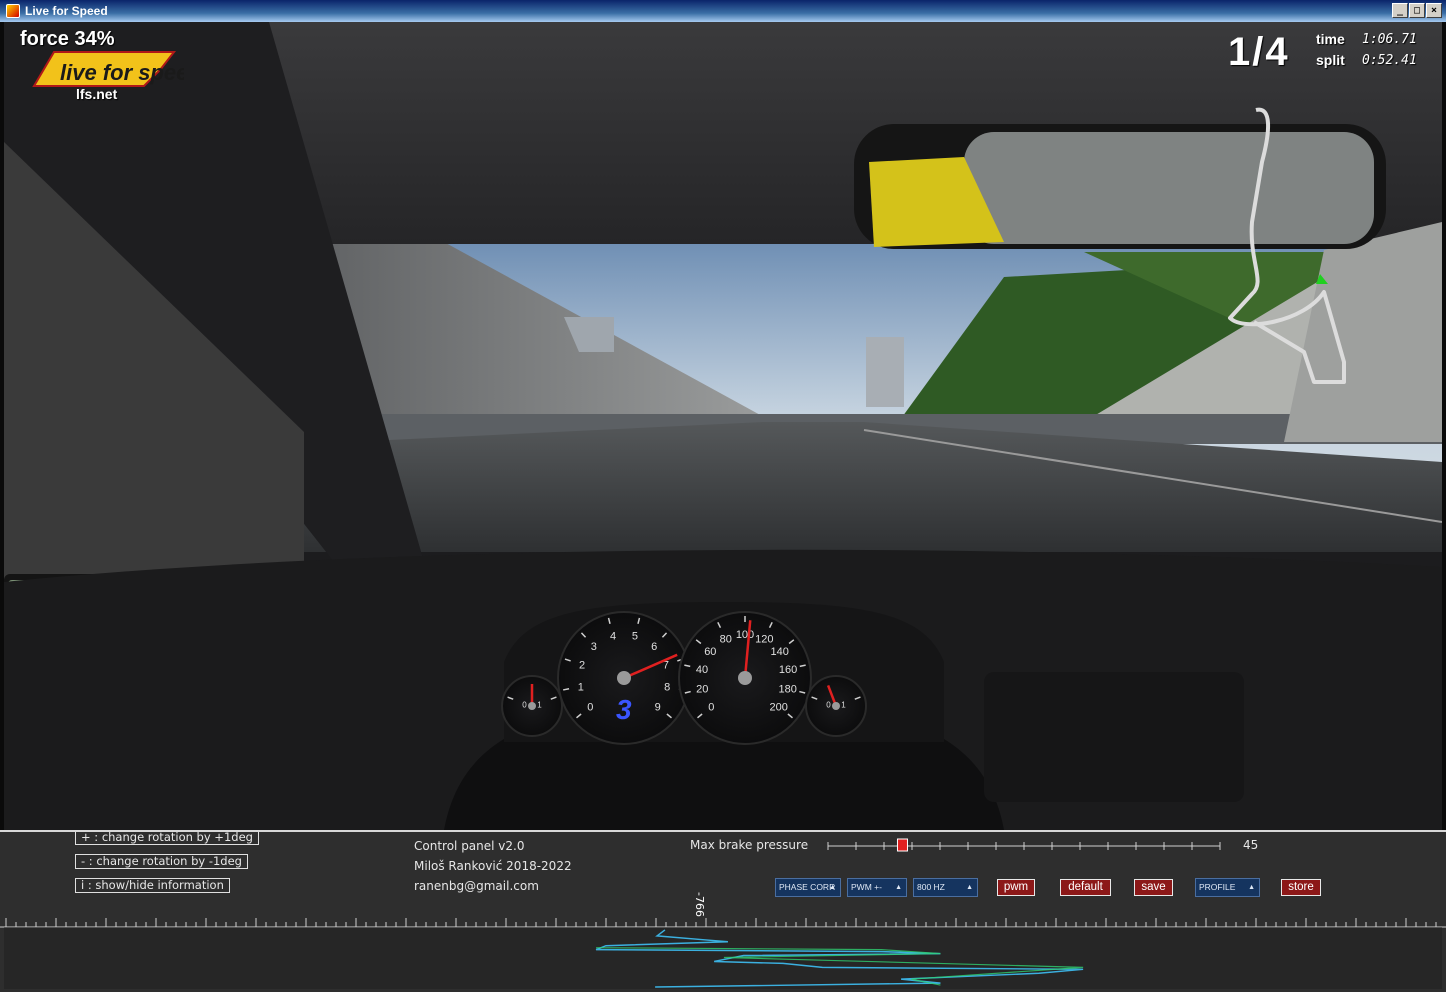 Image resolution: width=1446 pixels, height=992 pixels. Describe the element at coordinates (524, 704) in the screenshot. I see `temperature-tick-label: 0` at that location.